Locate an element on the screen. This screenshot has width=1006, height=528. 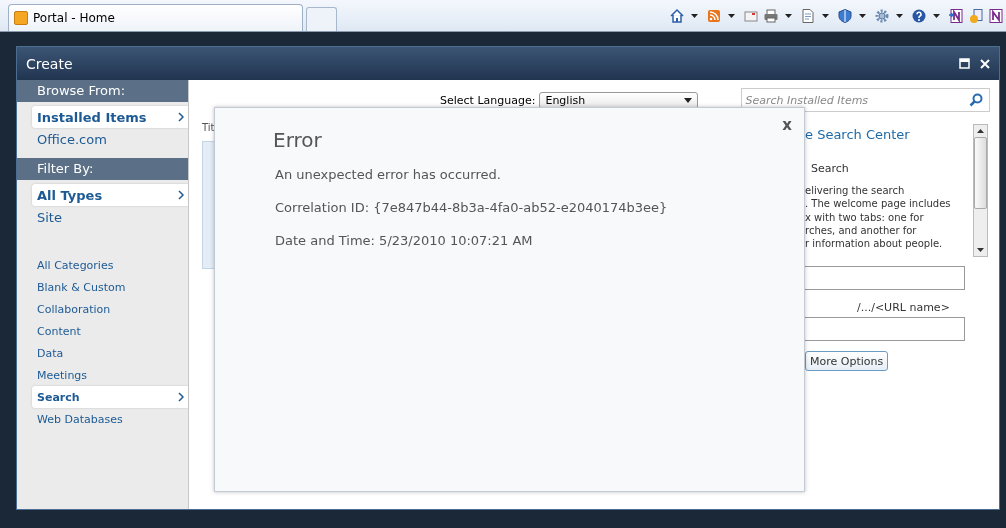
more-options-button: More Options is located at coordinates (847, 361).